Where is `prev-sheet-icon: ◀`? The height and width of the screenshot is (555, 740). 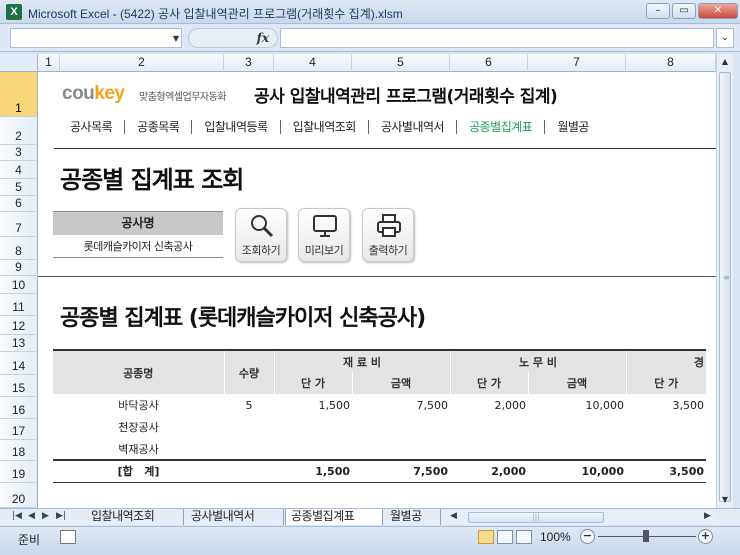
prev-sheet-icon: ◀ is located at coordinates (31, 516).